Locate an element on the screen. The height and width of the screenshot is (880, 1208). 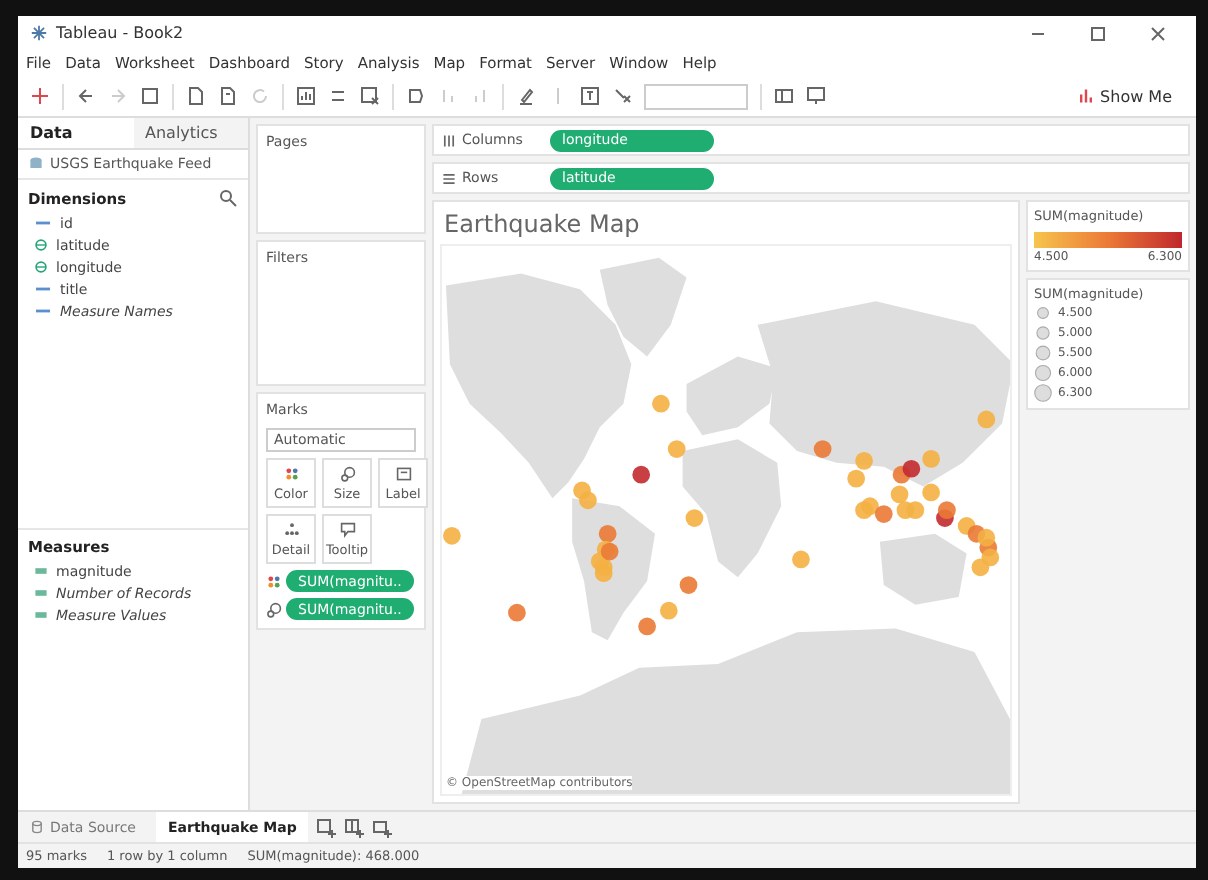
speech-bubble-icon is located at coordinates (347, 529).